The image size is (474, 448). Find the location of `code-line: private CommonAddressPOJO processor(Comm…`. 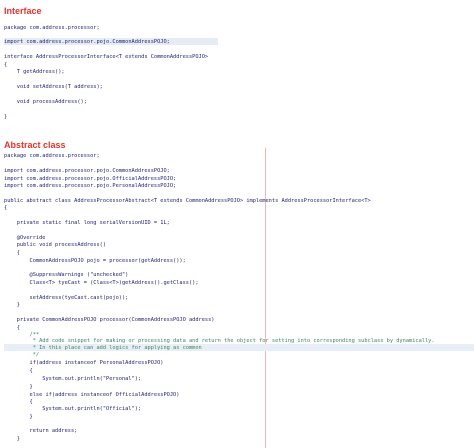

code-line: private CommonAddressPOJO processor(Comm… is located at coordinates (109, 320).